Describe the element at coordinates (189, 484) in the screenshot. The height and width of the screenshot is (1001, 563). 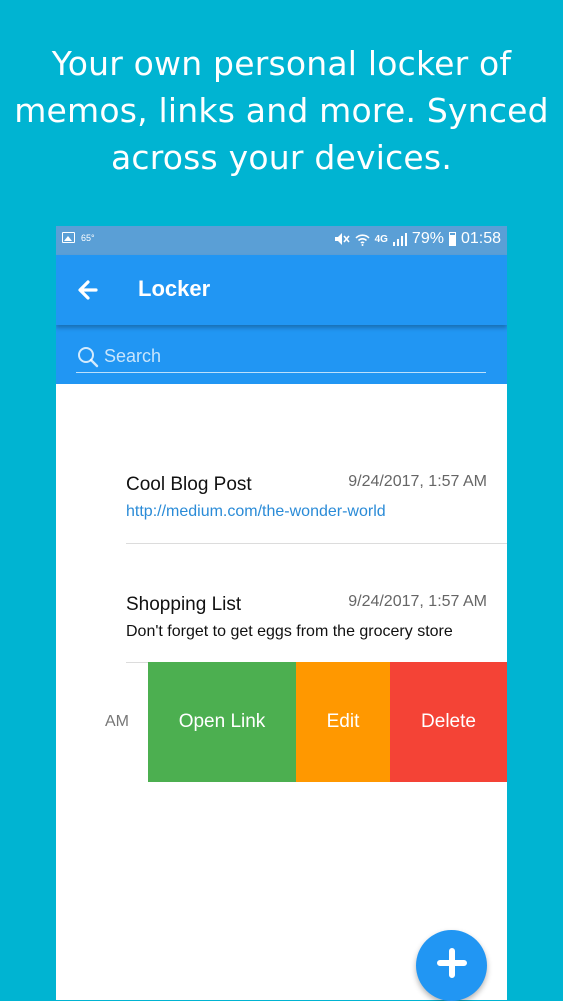
I see `item-title: Cool Blog Post` at that location.